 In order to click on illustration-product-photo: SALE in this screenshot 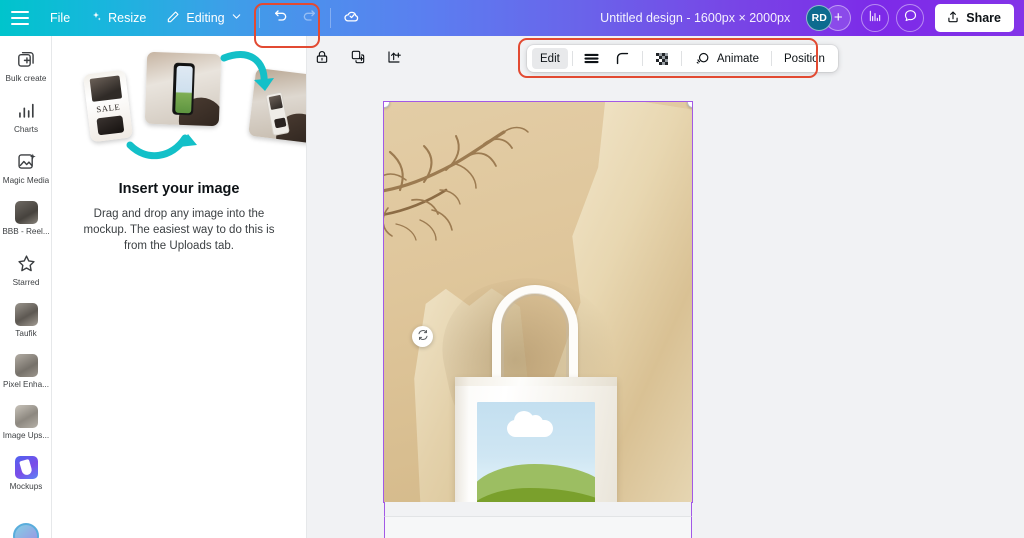, I will do `click(108, 106)`.